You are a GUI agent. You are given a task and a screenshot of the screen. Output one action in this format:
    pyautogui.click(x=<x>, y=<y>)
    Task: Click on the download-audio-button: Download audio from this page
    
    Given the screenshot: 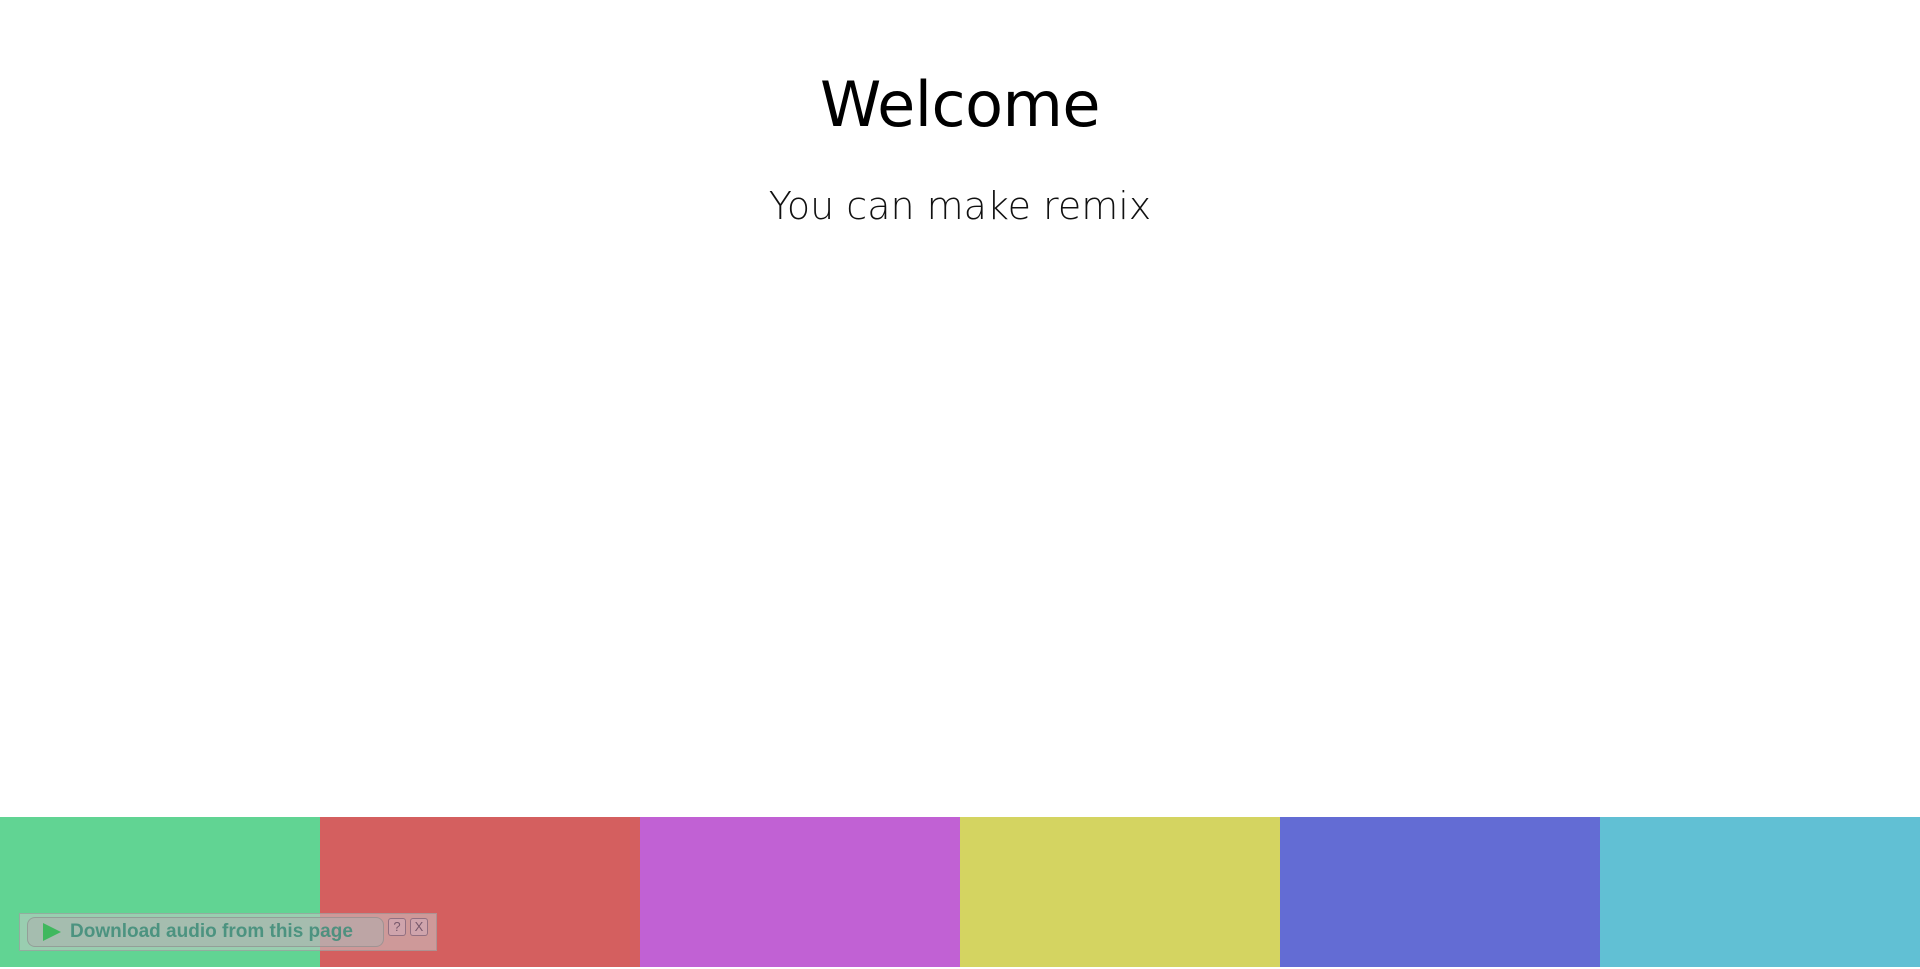 What is the action you would take?
    pyautogui.click(x=205, y=932)
    